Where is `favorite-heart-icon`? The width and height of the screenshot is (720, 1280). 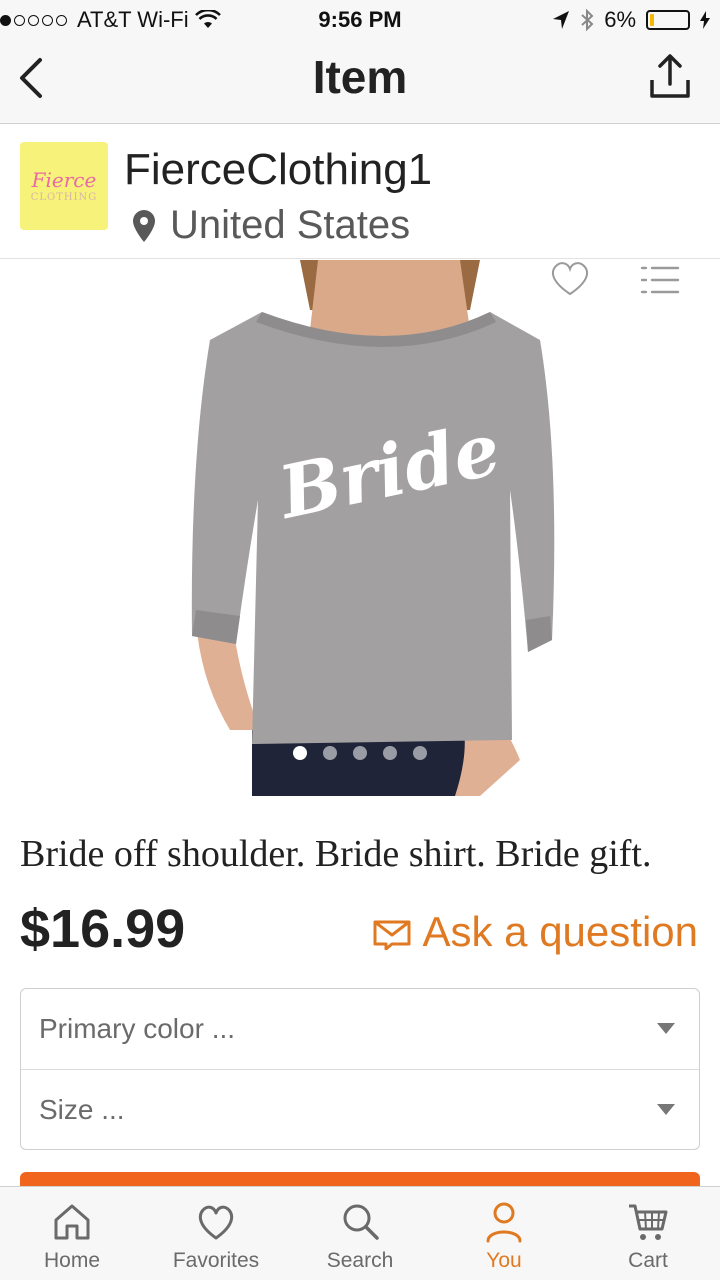 favorite-heart-icon is located at coordinates (570, 278).